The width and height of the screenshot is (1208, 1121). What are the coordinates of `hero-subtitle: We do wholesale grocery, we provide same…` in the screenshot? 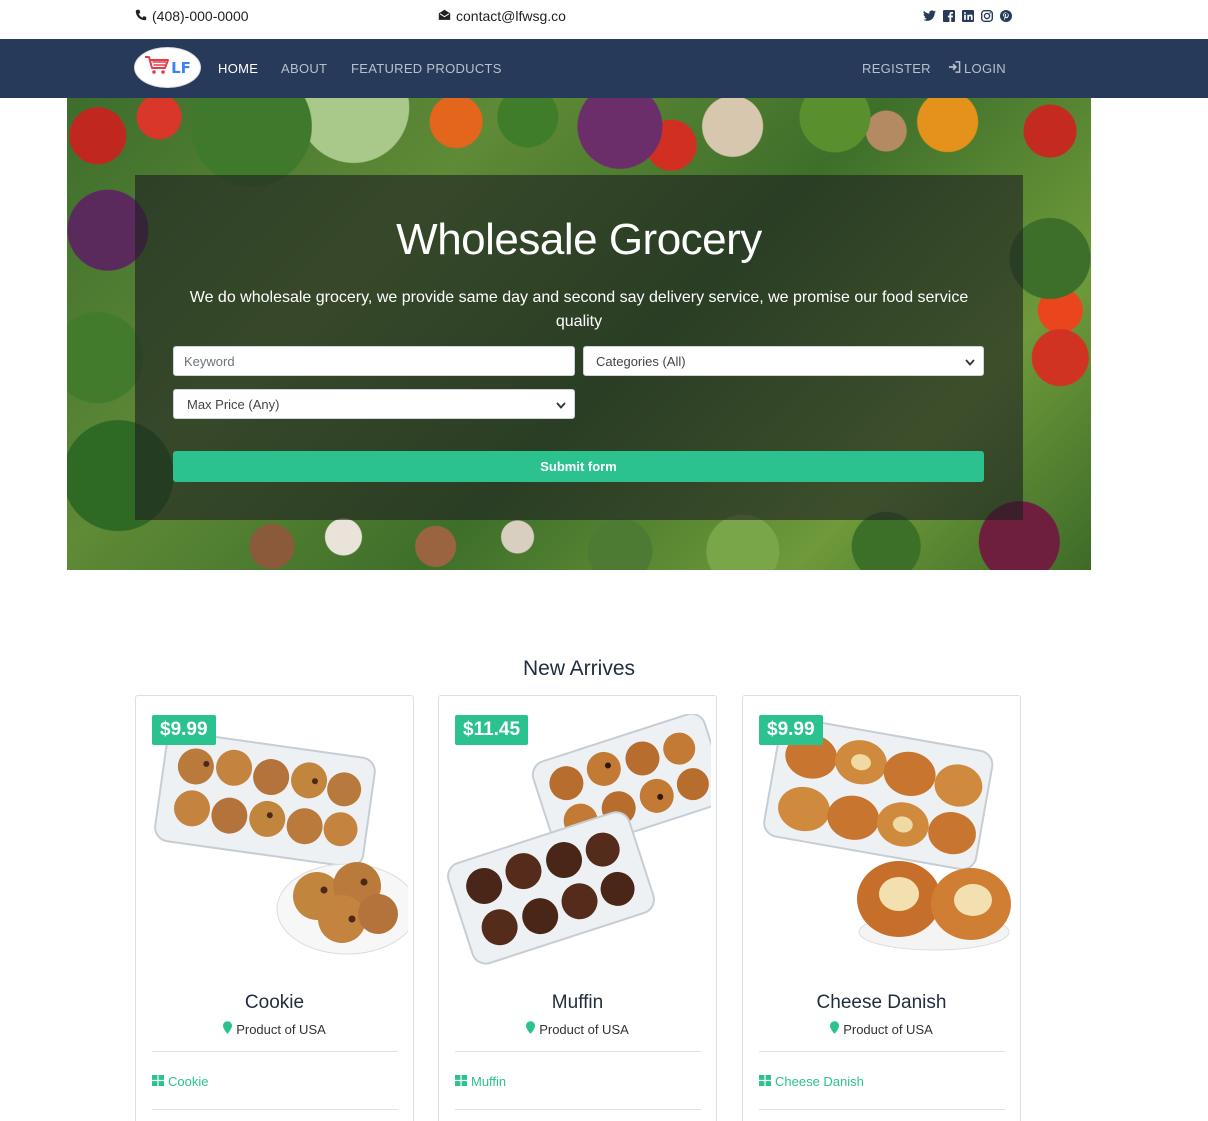 It's located at (579, 309).